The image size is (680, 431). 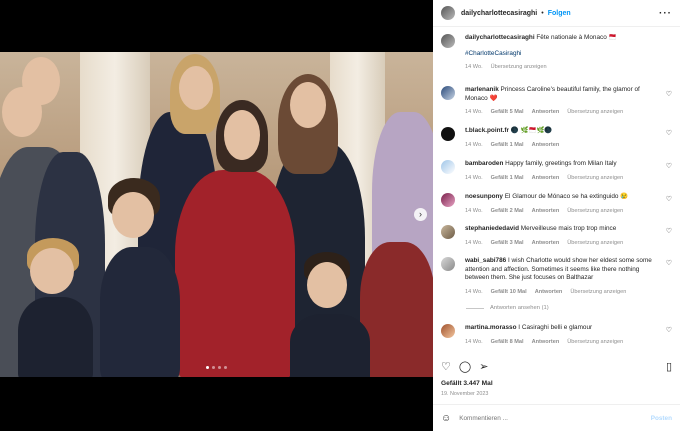 What do you see at coordinates (507, 243) in the screenshot?
I see `comment-likes: Gefällt 3 Mal` at bounding box center [507, 243].